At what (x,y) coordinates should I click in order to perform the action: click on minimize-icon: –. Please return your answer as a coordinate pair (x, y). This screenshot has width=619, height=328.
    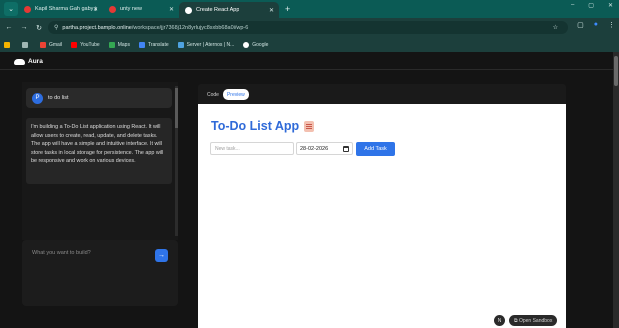
    Looking at the image, I should click on (572, 5).